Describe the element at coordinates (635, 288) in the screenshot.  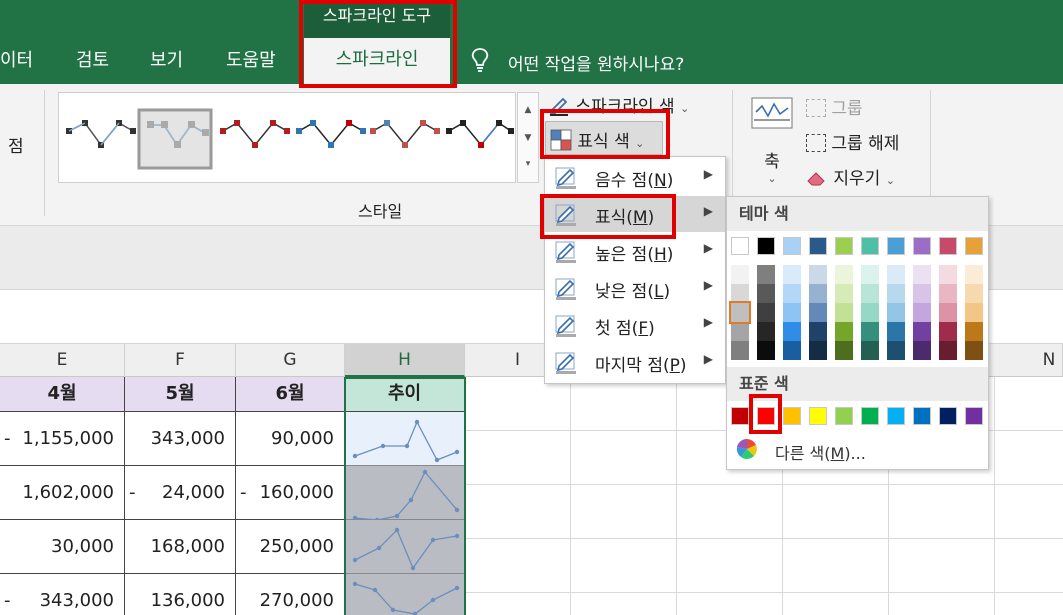
I see `marker-menu-item-3: 낮은 점(L) ▶` at that location.